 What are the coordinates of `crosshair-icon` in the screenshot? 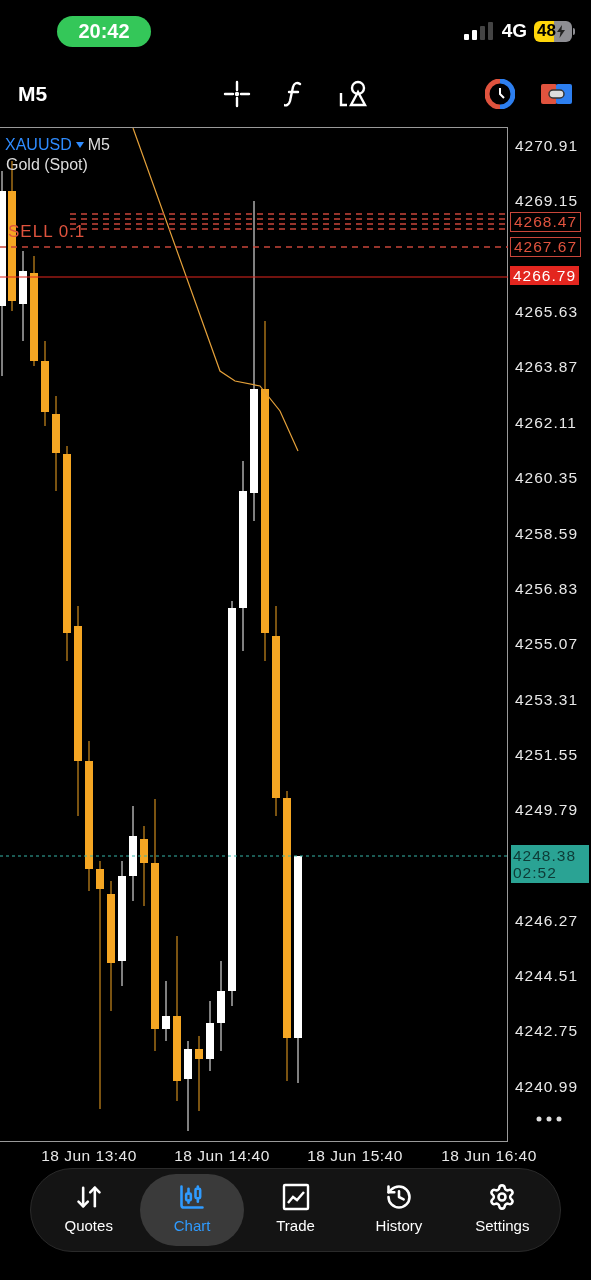 It's located at (237, 93).